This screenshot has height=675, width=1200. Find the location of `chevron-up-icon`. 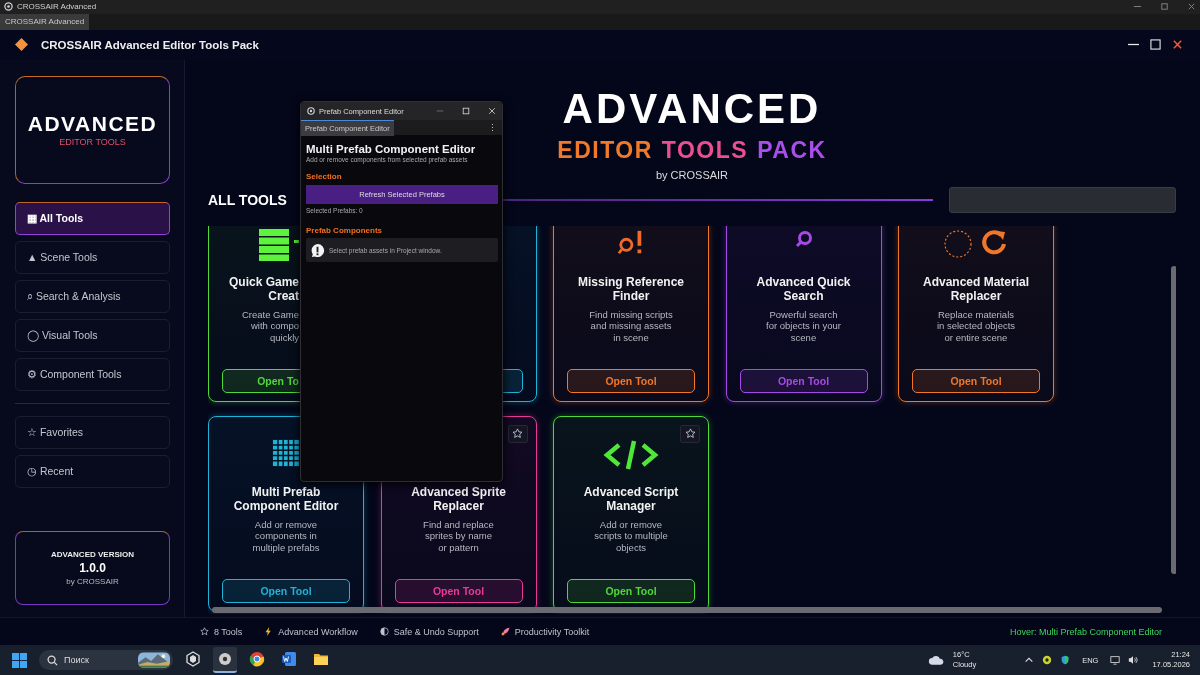

chevron-up-icon is located at coordinates (1029, 660).